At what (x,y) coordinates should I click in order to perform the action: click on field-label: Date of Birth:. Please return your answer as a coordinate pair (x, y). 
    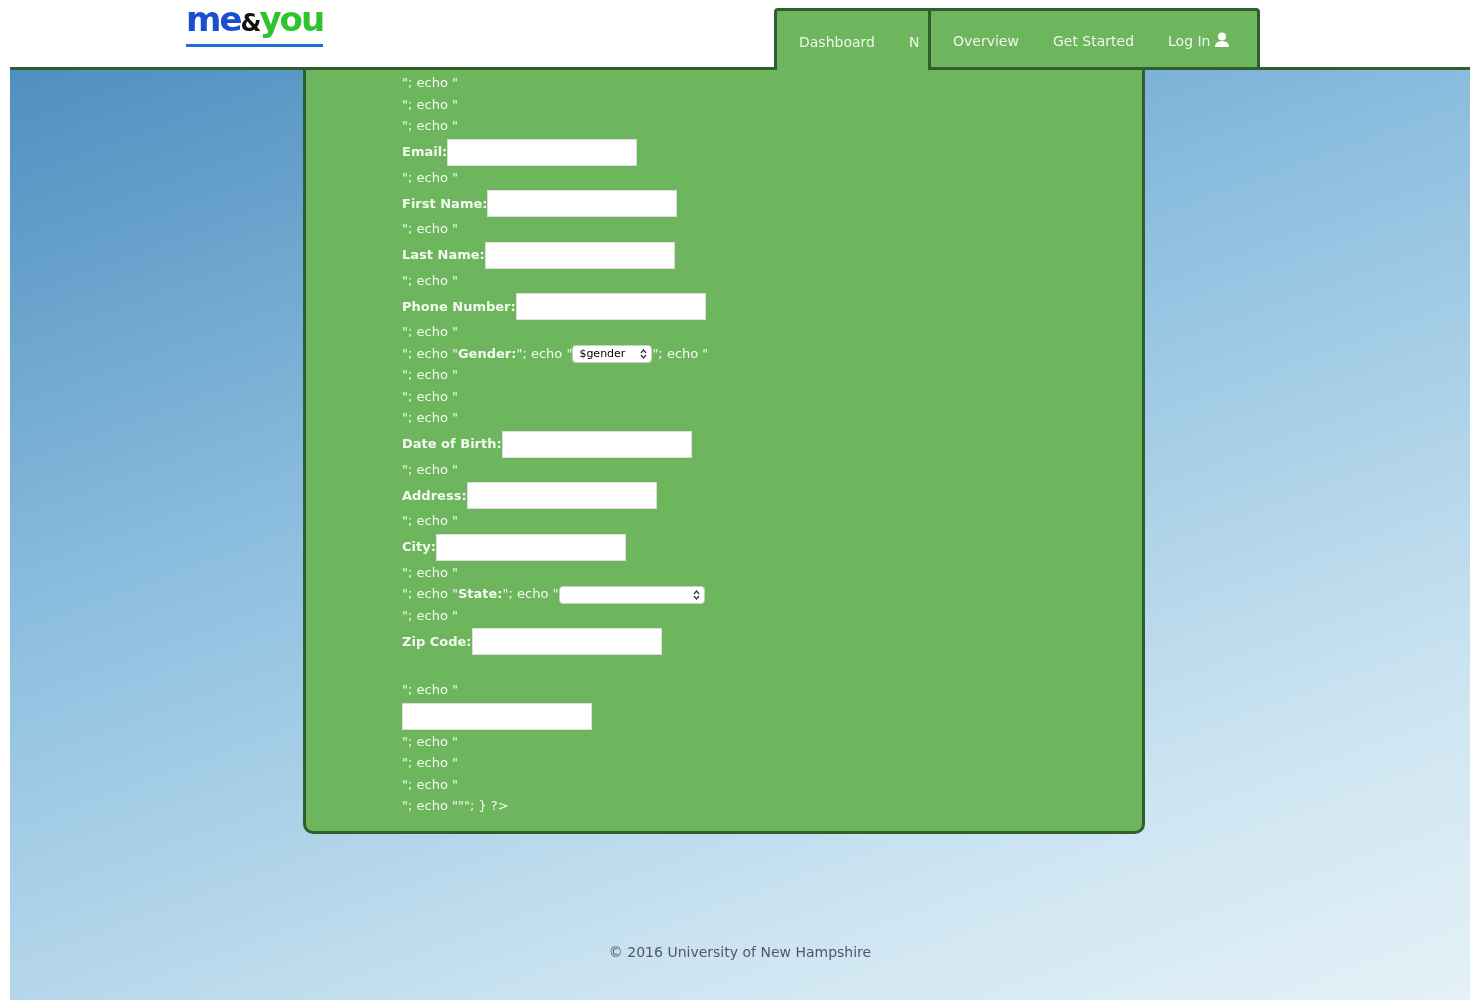
    Looking at the image, I should click on (452, 444).